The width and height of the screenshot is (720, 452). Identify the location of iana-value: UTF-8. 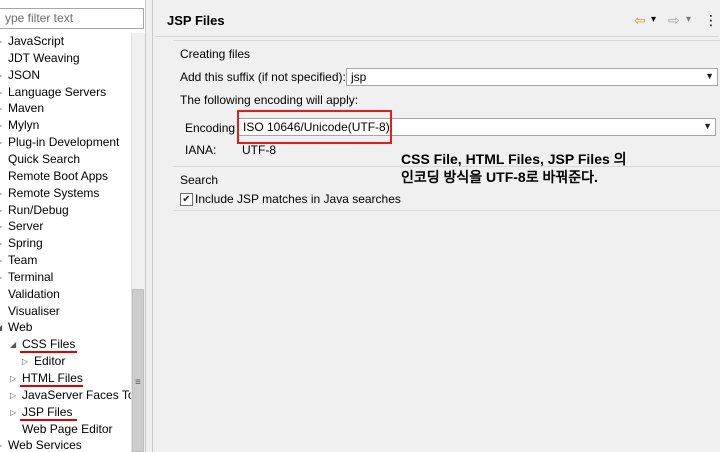
(259, 150).